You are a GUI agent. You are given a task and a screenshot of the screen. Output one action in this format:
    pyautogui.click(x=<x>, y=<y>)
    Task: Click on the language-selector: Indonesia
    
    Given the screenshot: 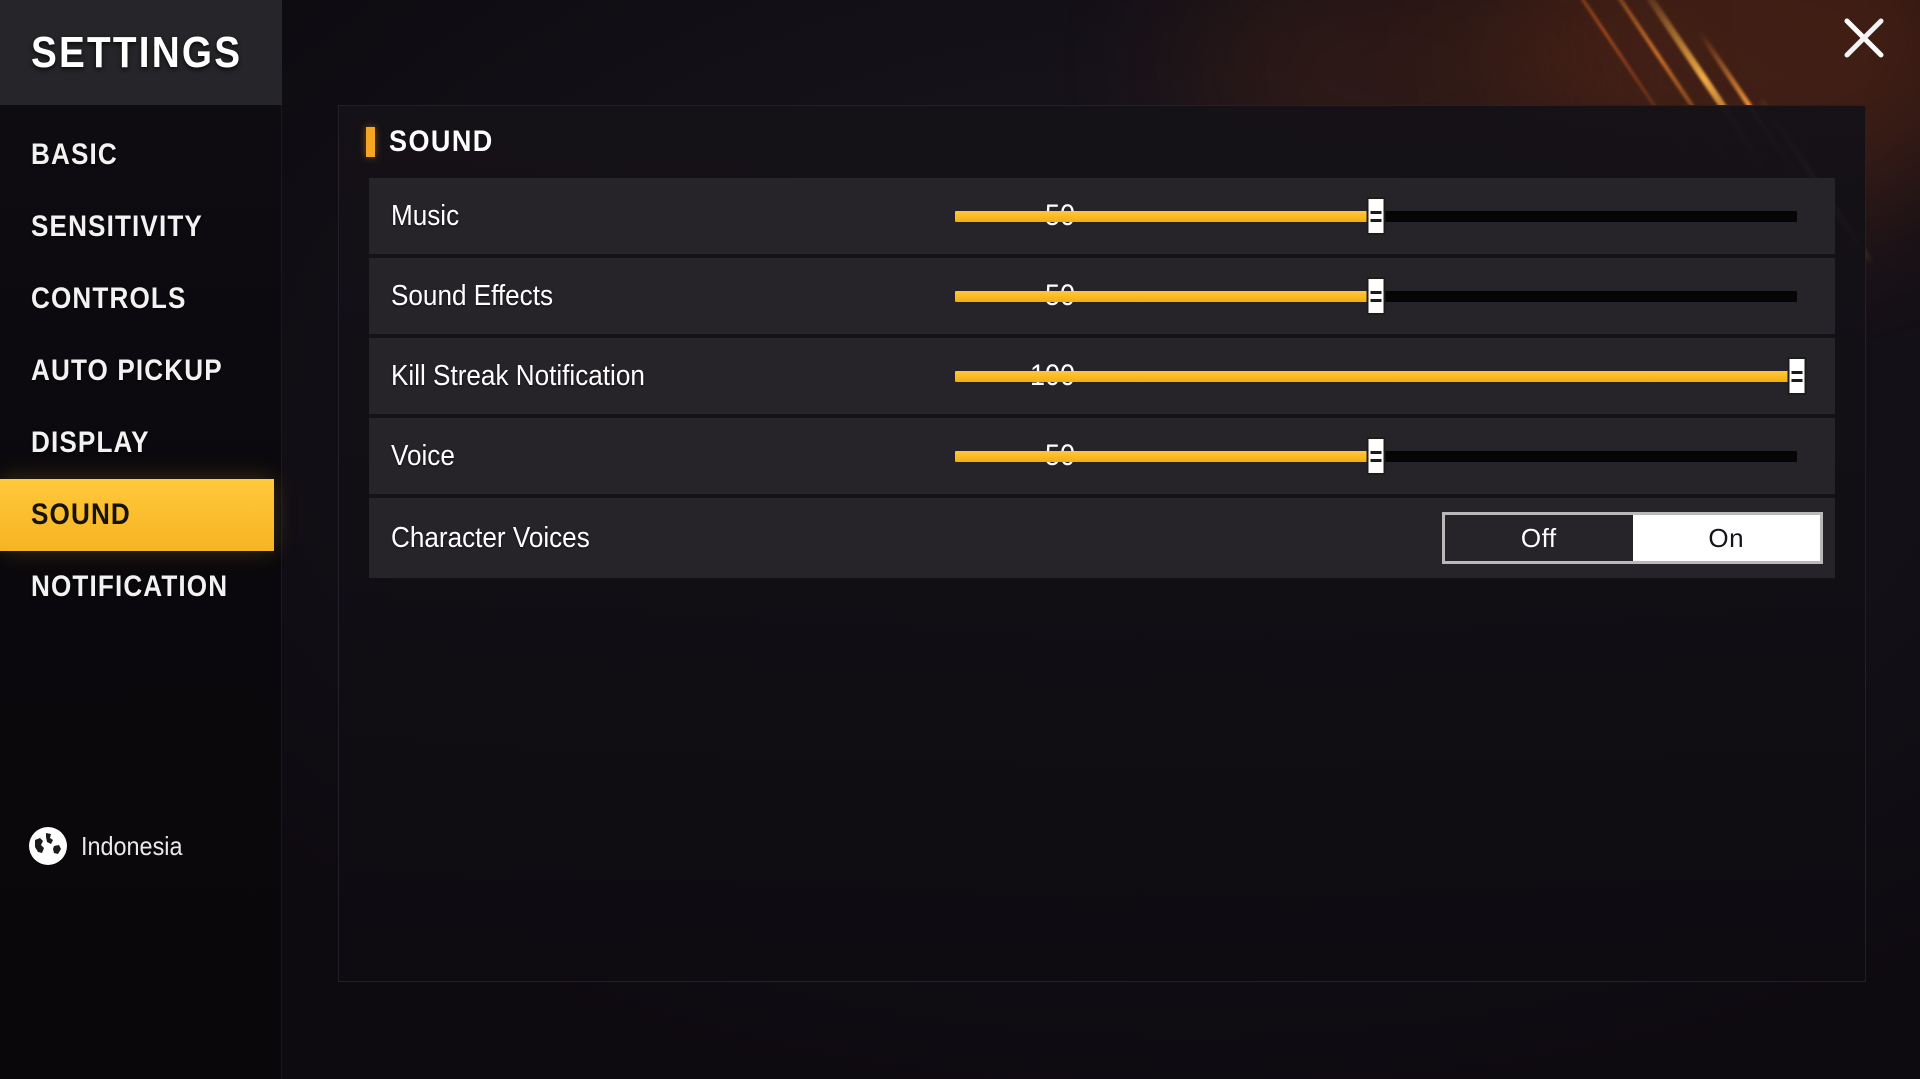 What is the action you would take?
    pyautogui.click(x=111, y=846)
    